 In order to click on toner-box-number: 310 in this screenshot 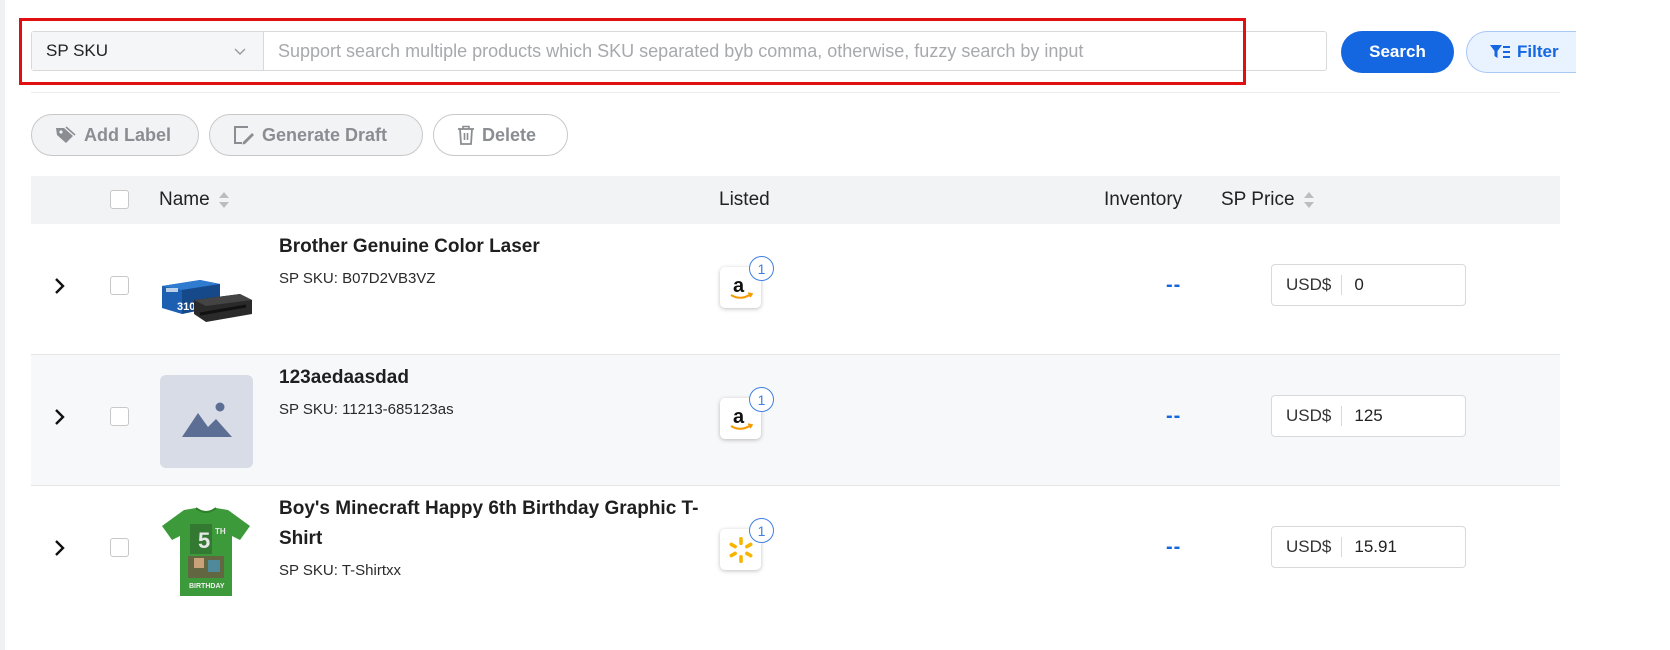, I will do `click(186, 307)`.